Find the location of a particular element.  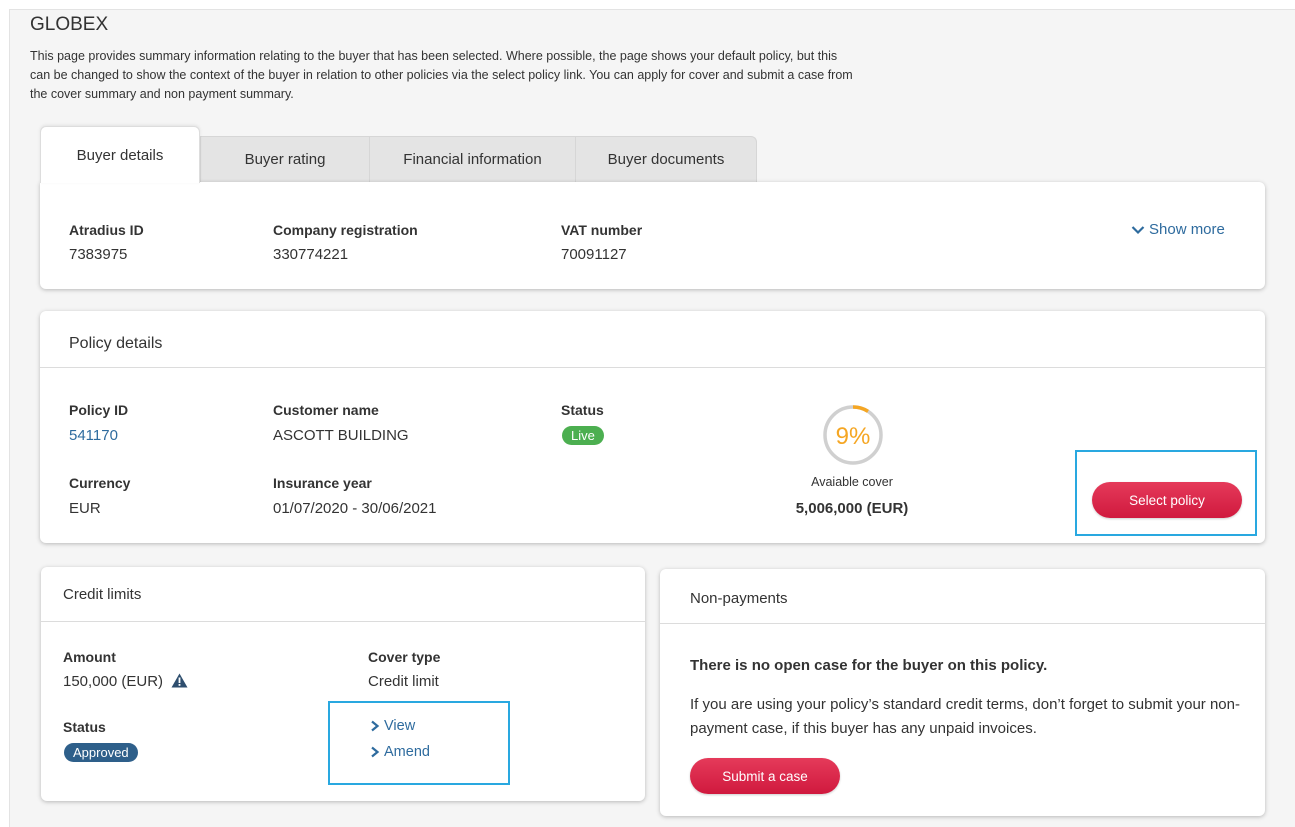

cover-gauge: 9% is located at coordinates (853, 435).